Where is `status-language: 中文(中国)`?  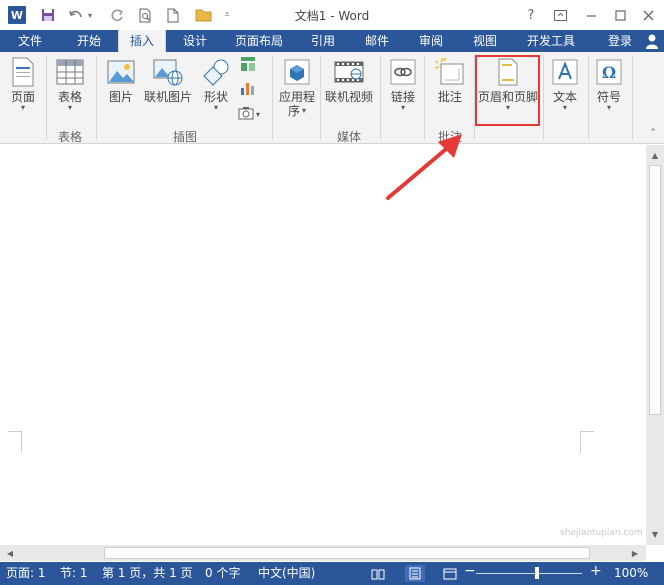 status-language: 中文(中国) is located at coordinates (286, 573).